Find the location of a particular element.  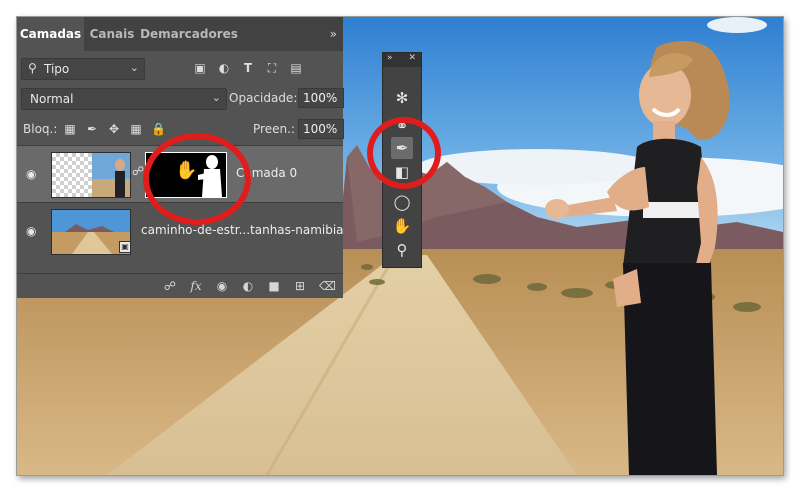

adjustment-icon: ◐ is located at coordinates (224, 68).